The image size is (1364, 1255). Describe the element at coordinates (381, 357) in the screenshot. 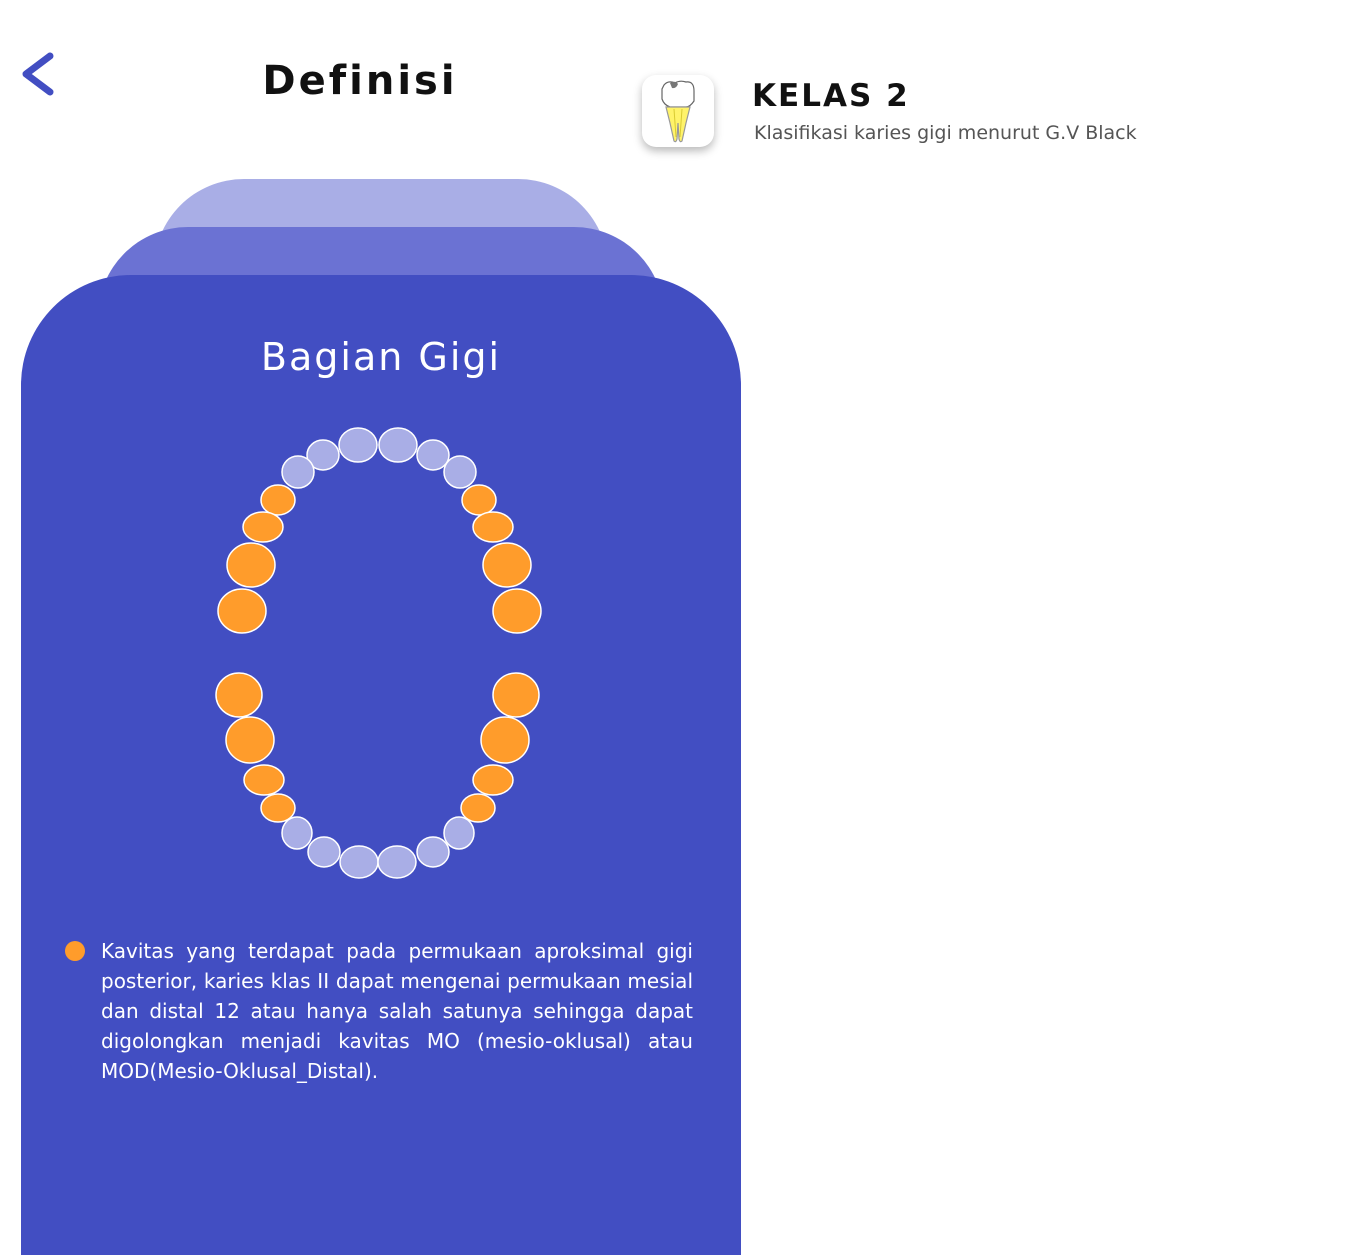

I see `card-title: Bagian Gigi` at that location.